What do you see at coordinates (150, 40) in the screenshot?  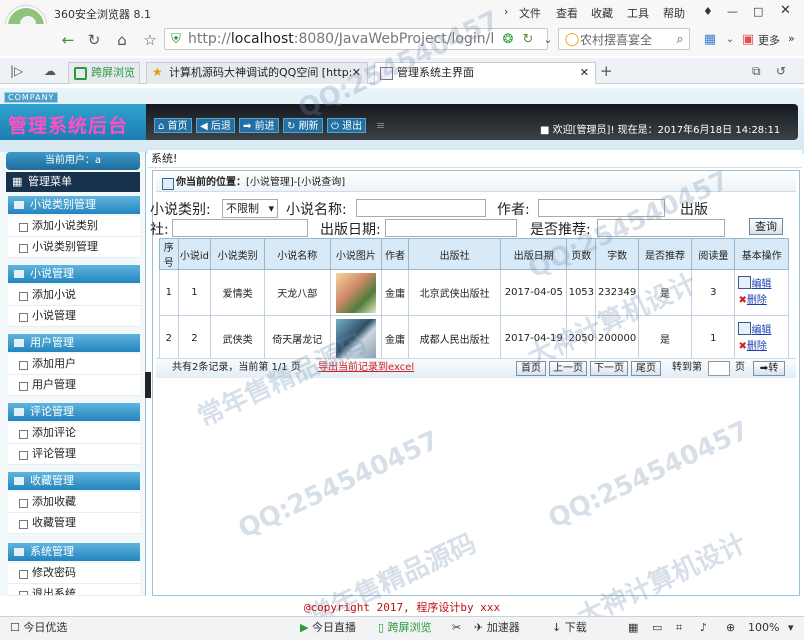 I see `star-icon: ☆` at bounding box center [150, 40].